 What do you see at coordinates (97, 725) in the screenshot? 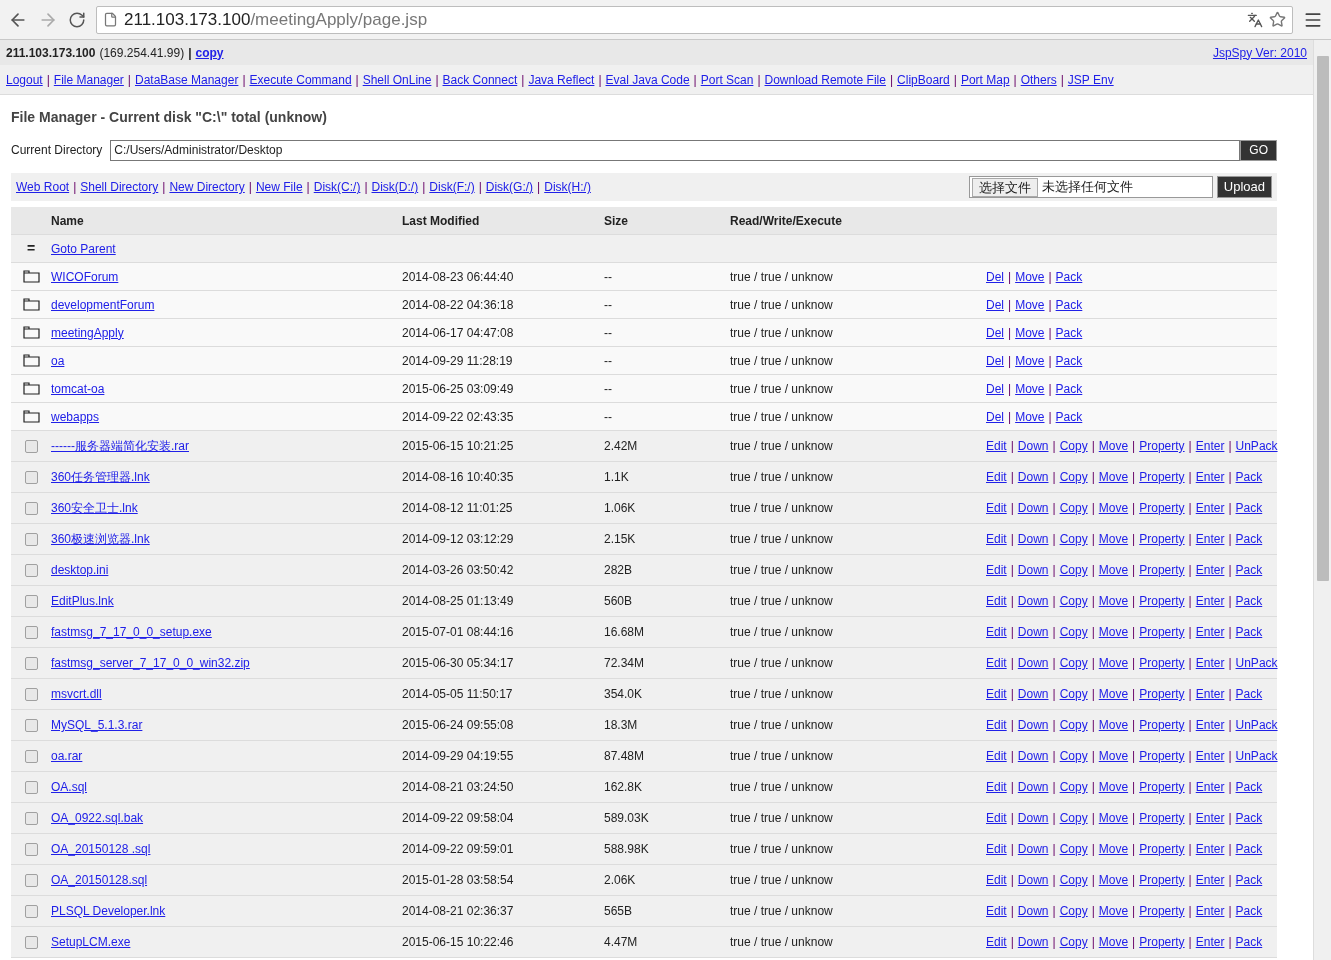
I see `file-link: MySQL_5.1.3.rar` at bounding box center [97, 725].